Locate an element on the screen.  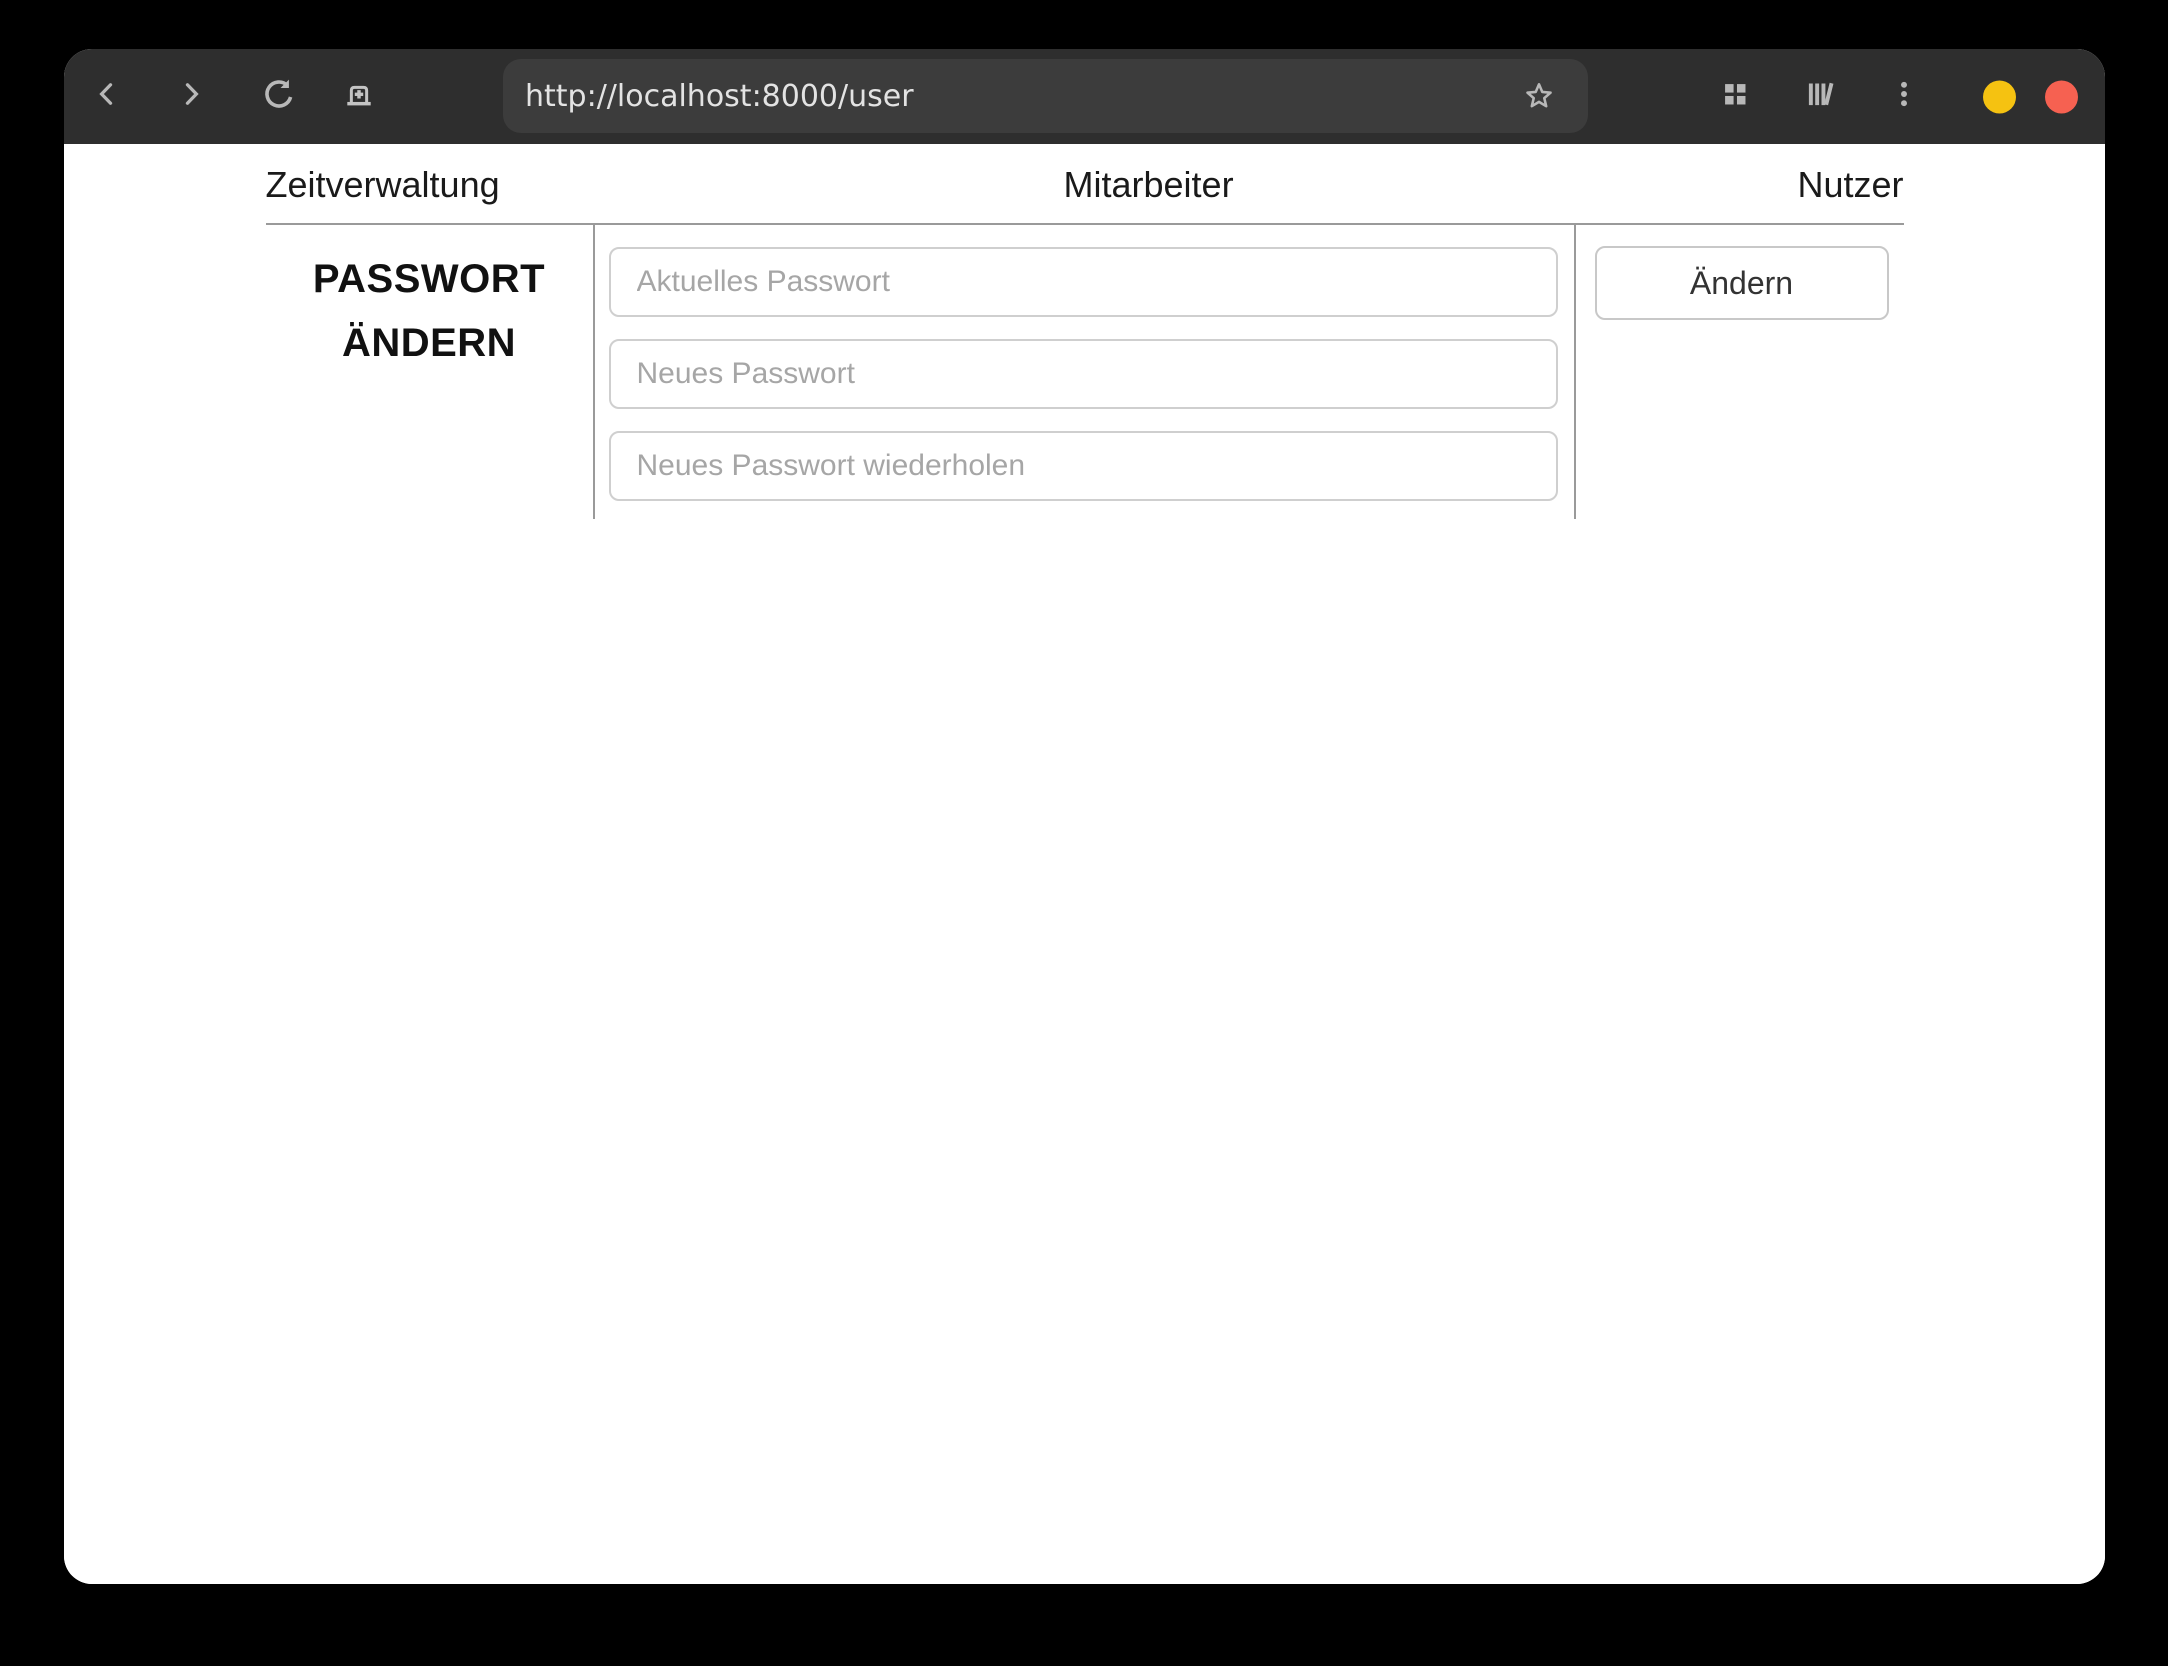
browser-titlebar: http://localhost:8000/user is located at coordinates (1084, 96).